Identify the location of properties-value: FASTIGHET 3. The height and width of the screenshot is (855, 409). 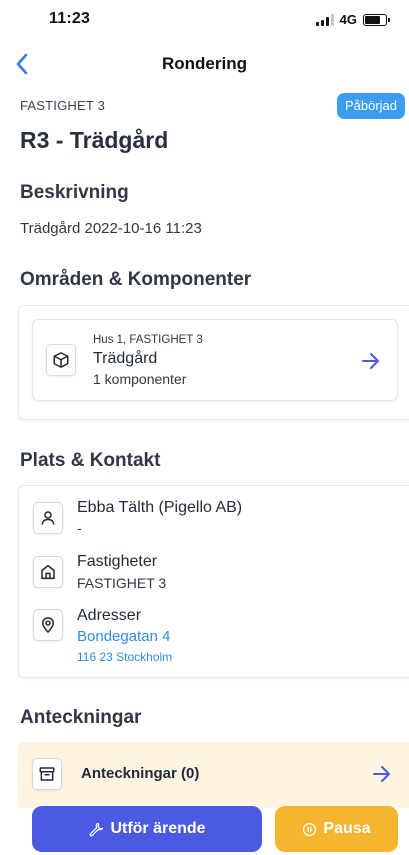
(122, 583).